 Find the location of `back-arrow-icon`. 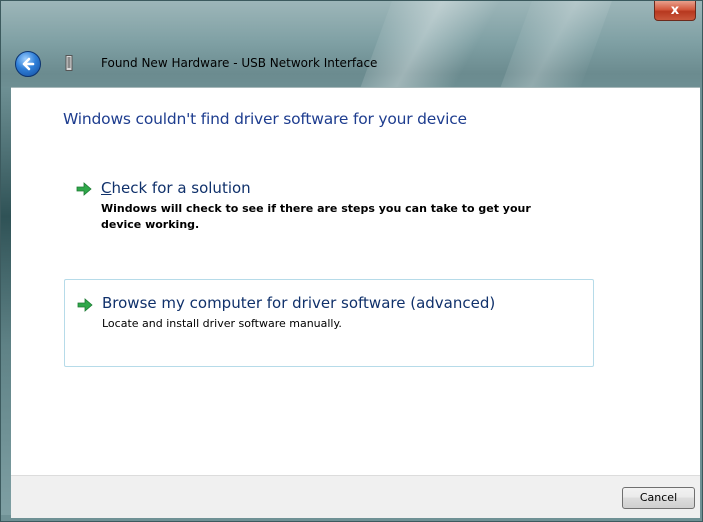

back-arrow-icon is located at coordinates (28, 64).